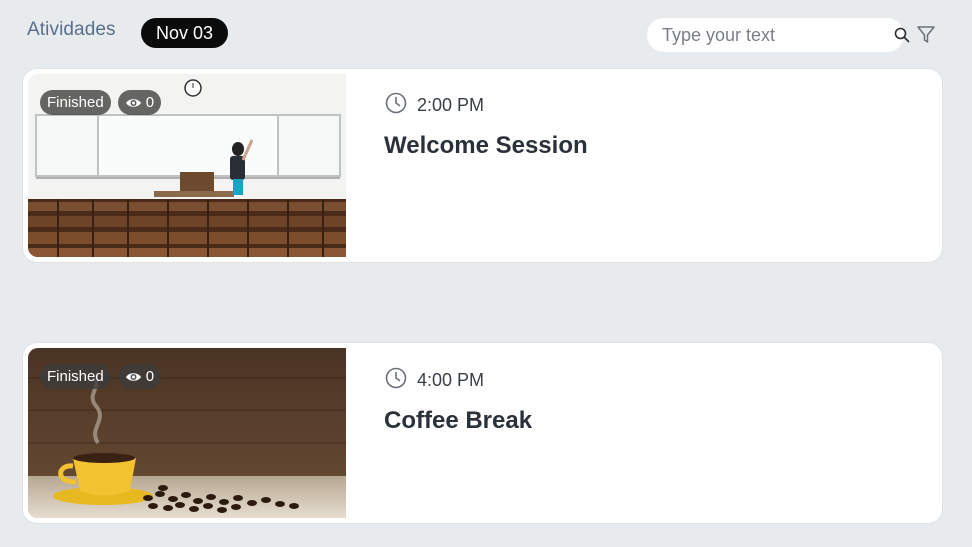 This screenshot has height=547, width=972. What do you see at coordinates (187, 433) in the screenshot?
I see `coffee-cup-photo: Finished 0` at bounding box center [187, 433].